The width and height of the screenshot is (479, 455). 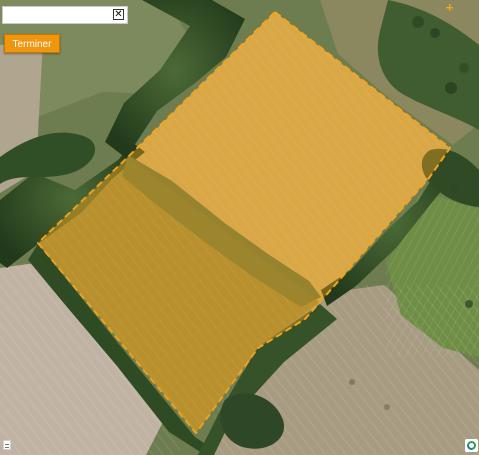 I want to click on close-icon: ✕, so click(x=118, y=14).